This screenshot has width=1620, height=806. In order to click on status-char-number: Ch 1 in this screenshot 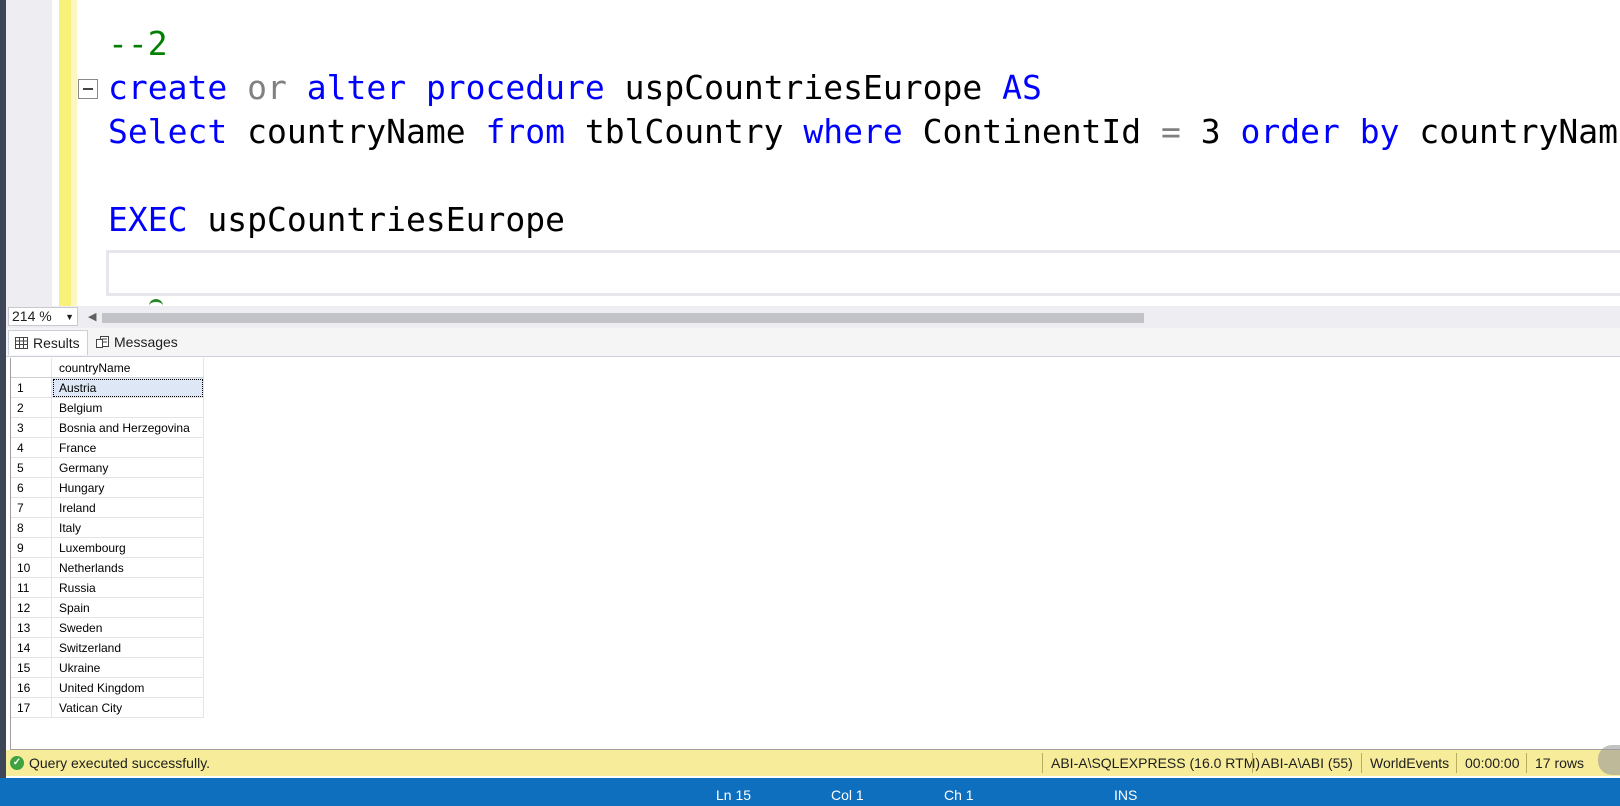, I will do `click(959, 795)`.